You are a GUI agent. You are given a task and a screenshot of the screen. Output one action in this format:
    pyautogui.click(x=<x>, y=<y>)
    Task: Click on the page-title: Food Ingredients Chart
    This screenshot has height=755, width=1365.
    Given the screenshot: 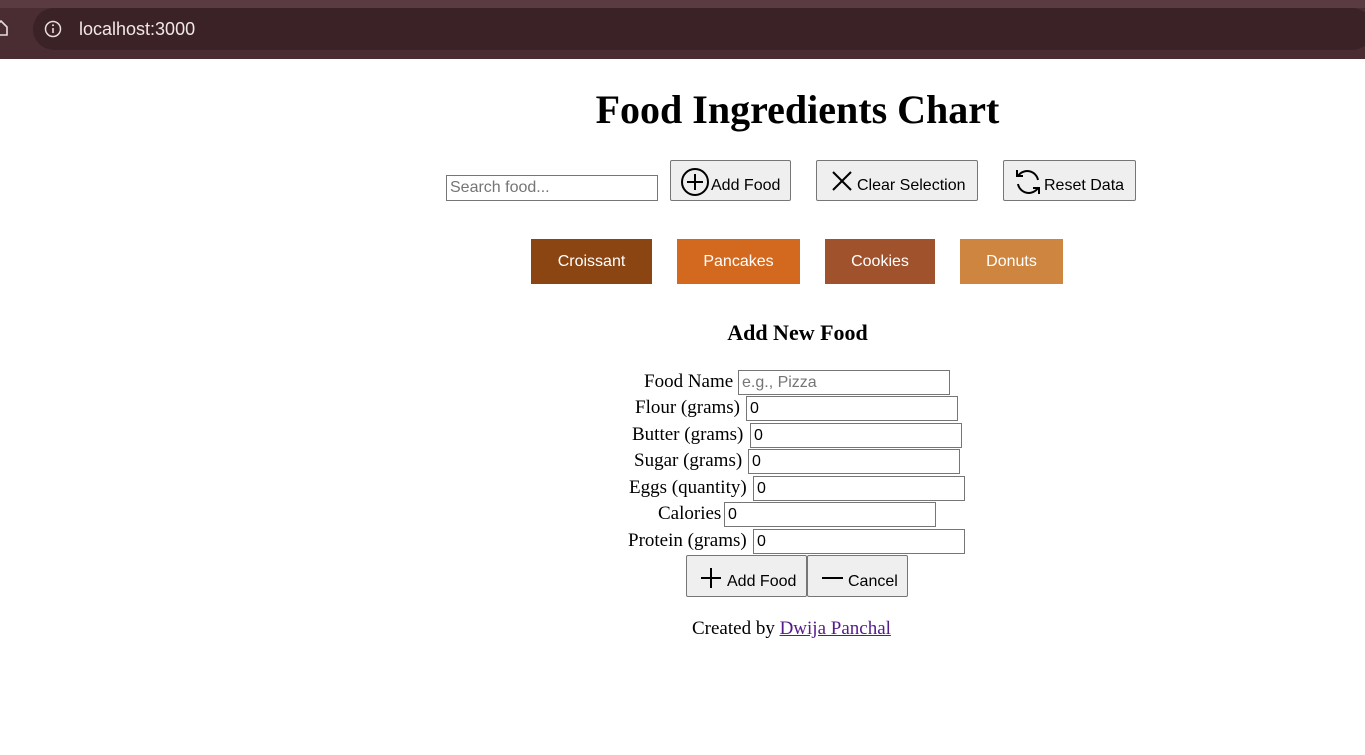 What is the action you would take?
    pyautogui.click(x=797, y=109)
    